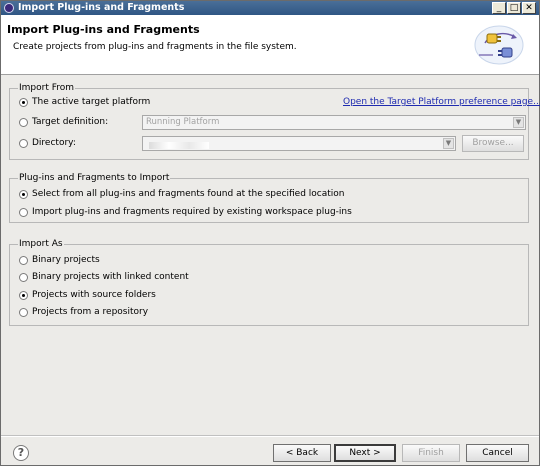 Image resolution: width=540 pixels, height=466 pixels. What do you see at coordinates (23, 143) in the screenshot?
I see `directory-radio` at bounding box center [23, 143].